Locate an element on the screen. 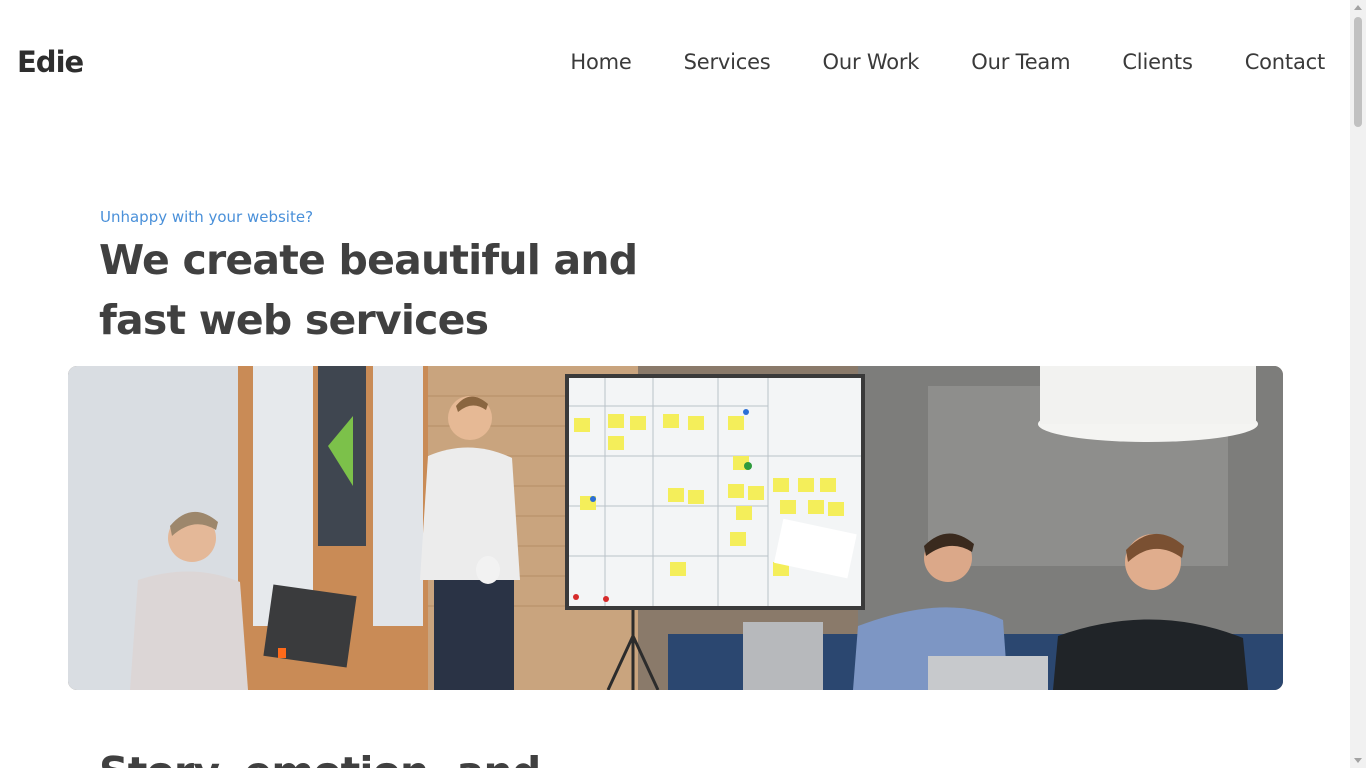  logo: Edie is located at coordinates (50, 62).